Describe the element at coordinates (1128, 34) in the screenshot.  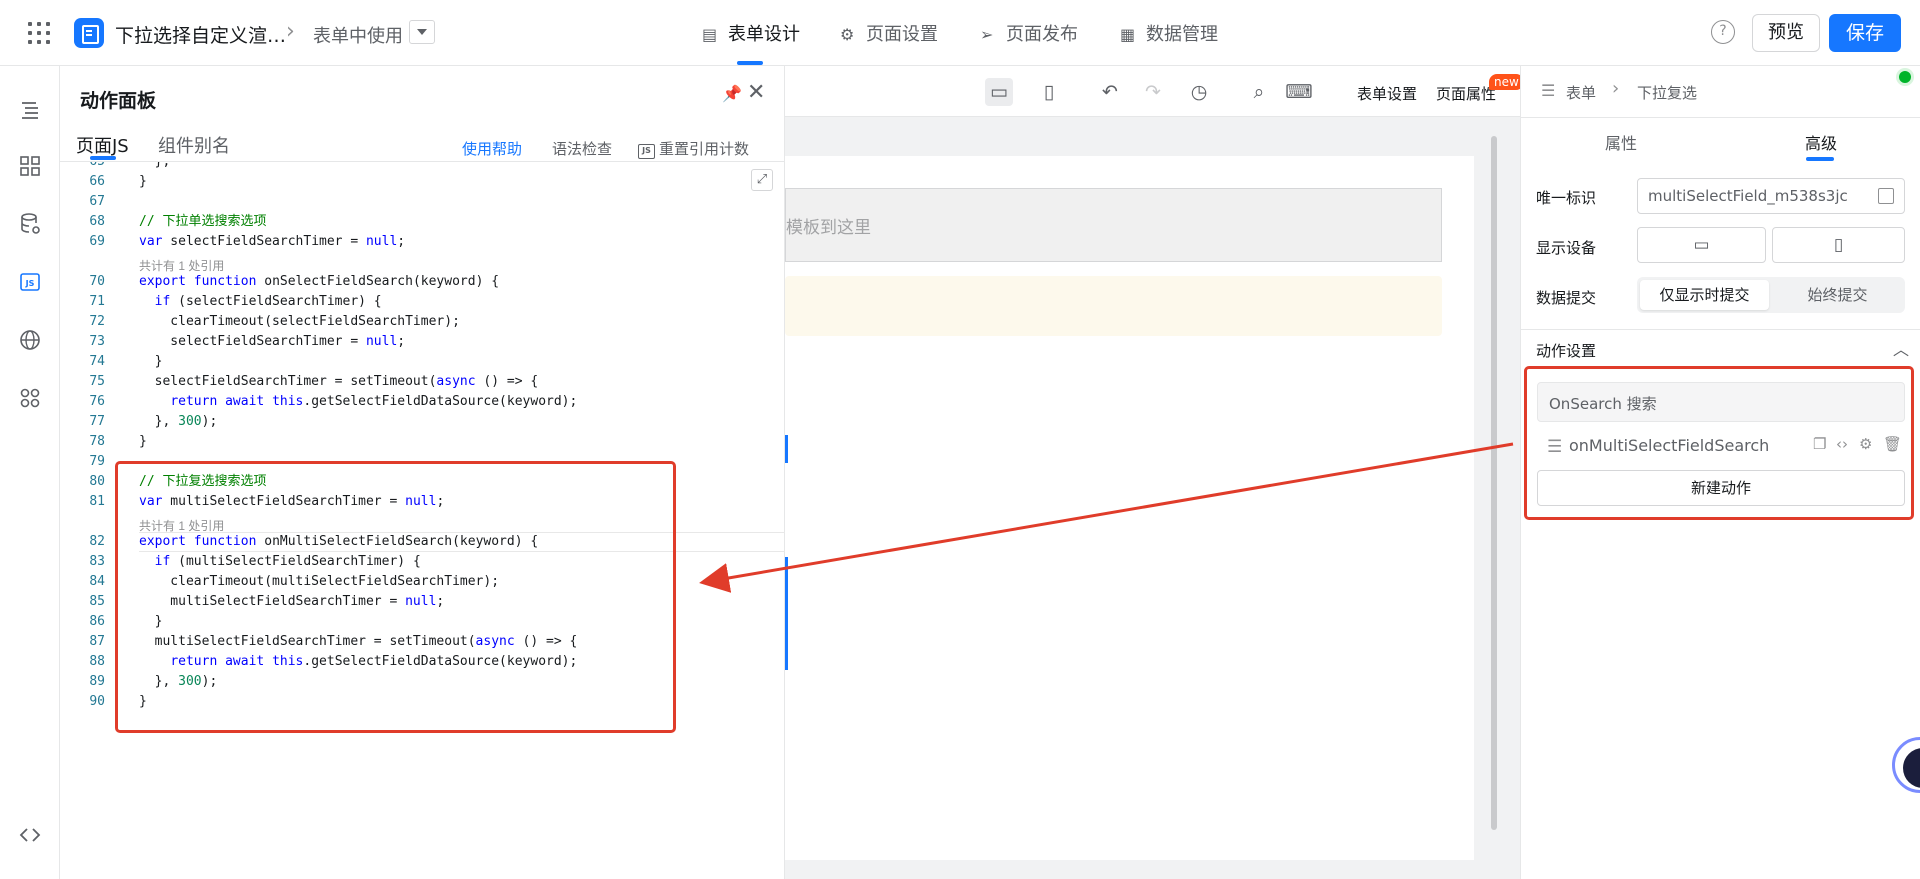
I see `table-icon: ▦` at that location.